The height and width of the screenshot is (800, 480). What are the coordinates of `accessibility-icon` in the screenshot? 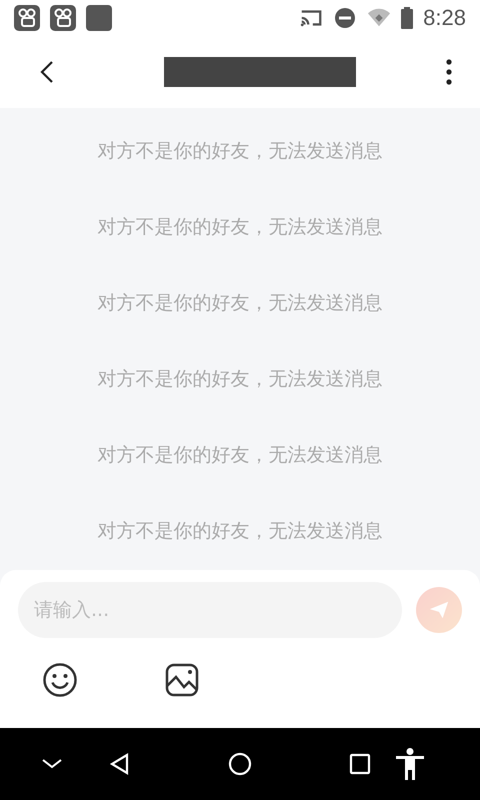 It's located at (410, 764).